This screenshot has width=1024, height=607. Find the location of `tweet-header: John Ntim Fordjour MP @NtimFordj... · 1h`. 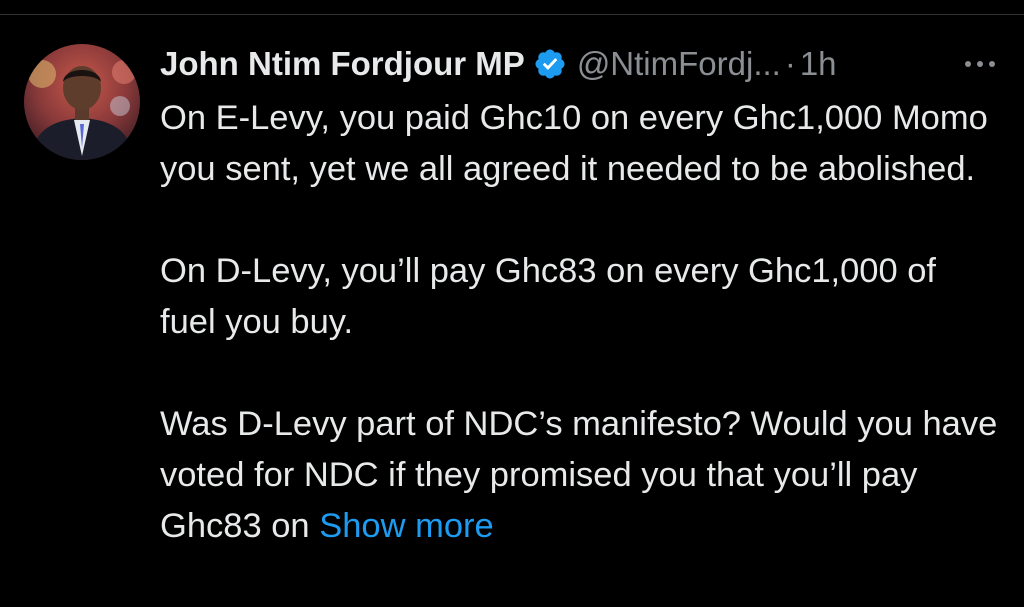

tweet-header: John Ntim Fordjour MP @NtimFordj... · 1h is located at coordinates (498, 64).